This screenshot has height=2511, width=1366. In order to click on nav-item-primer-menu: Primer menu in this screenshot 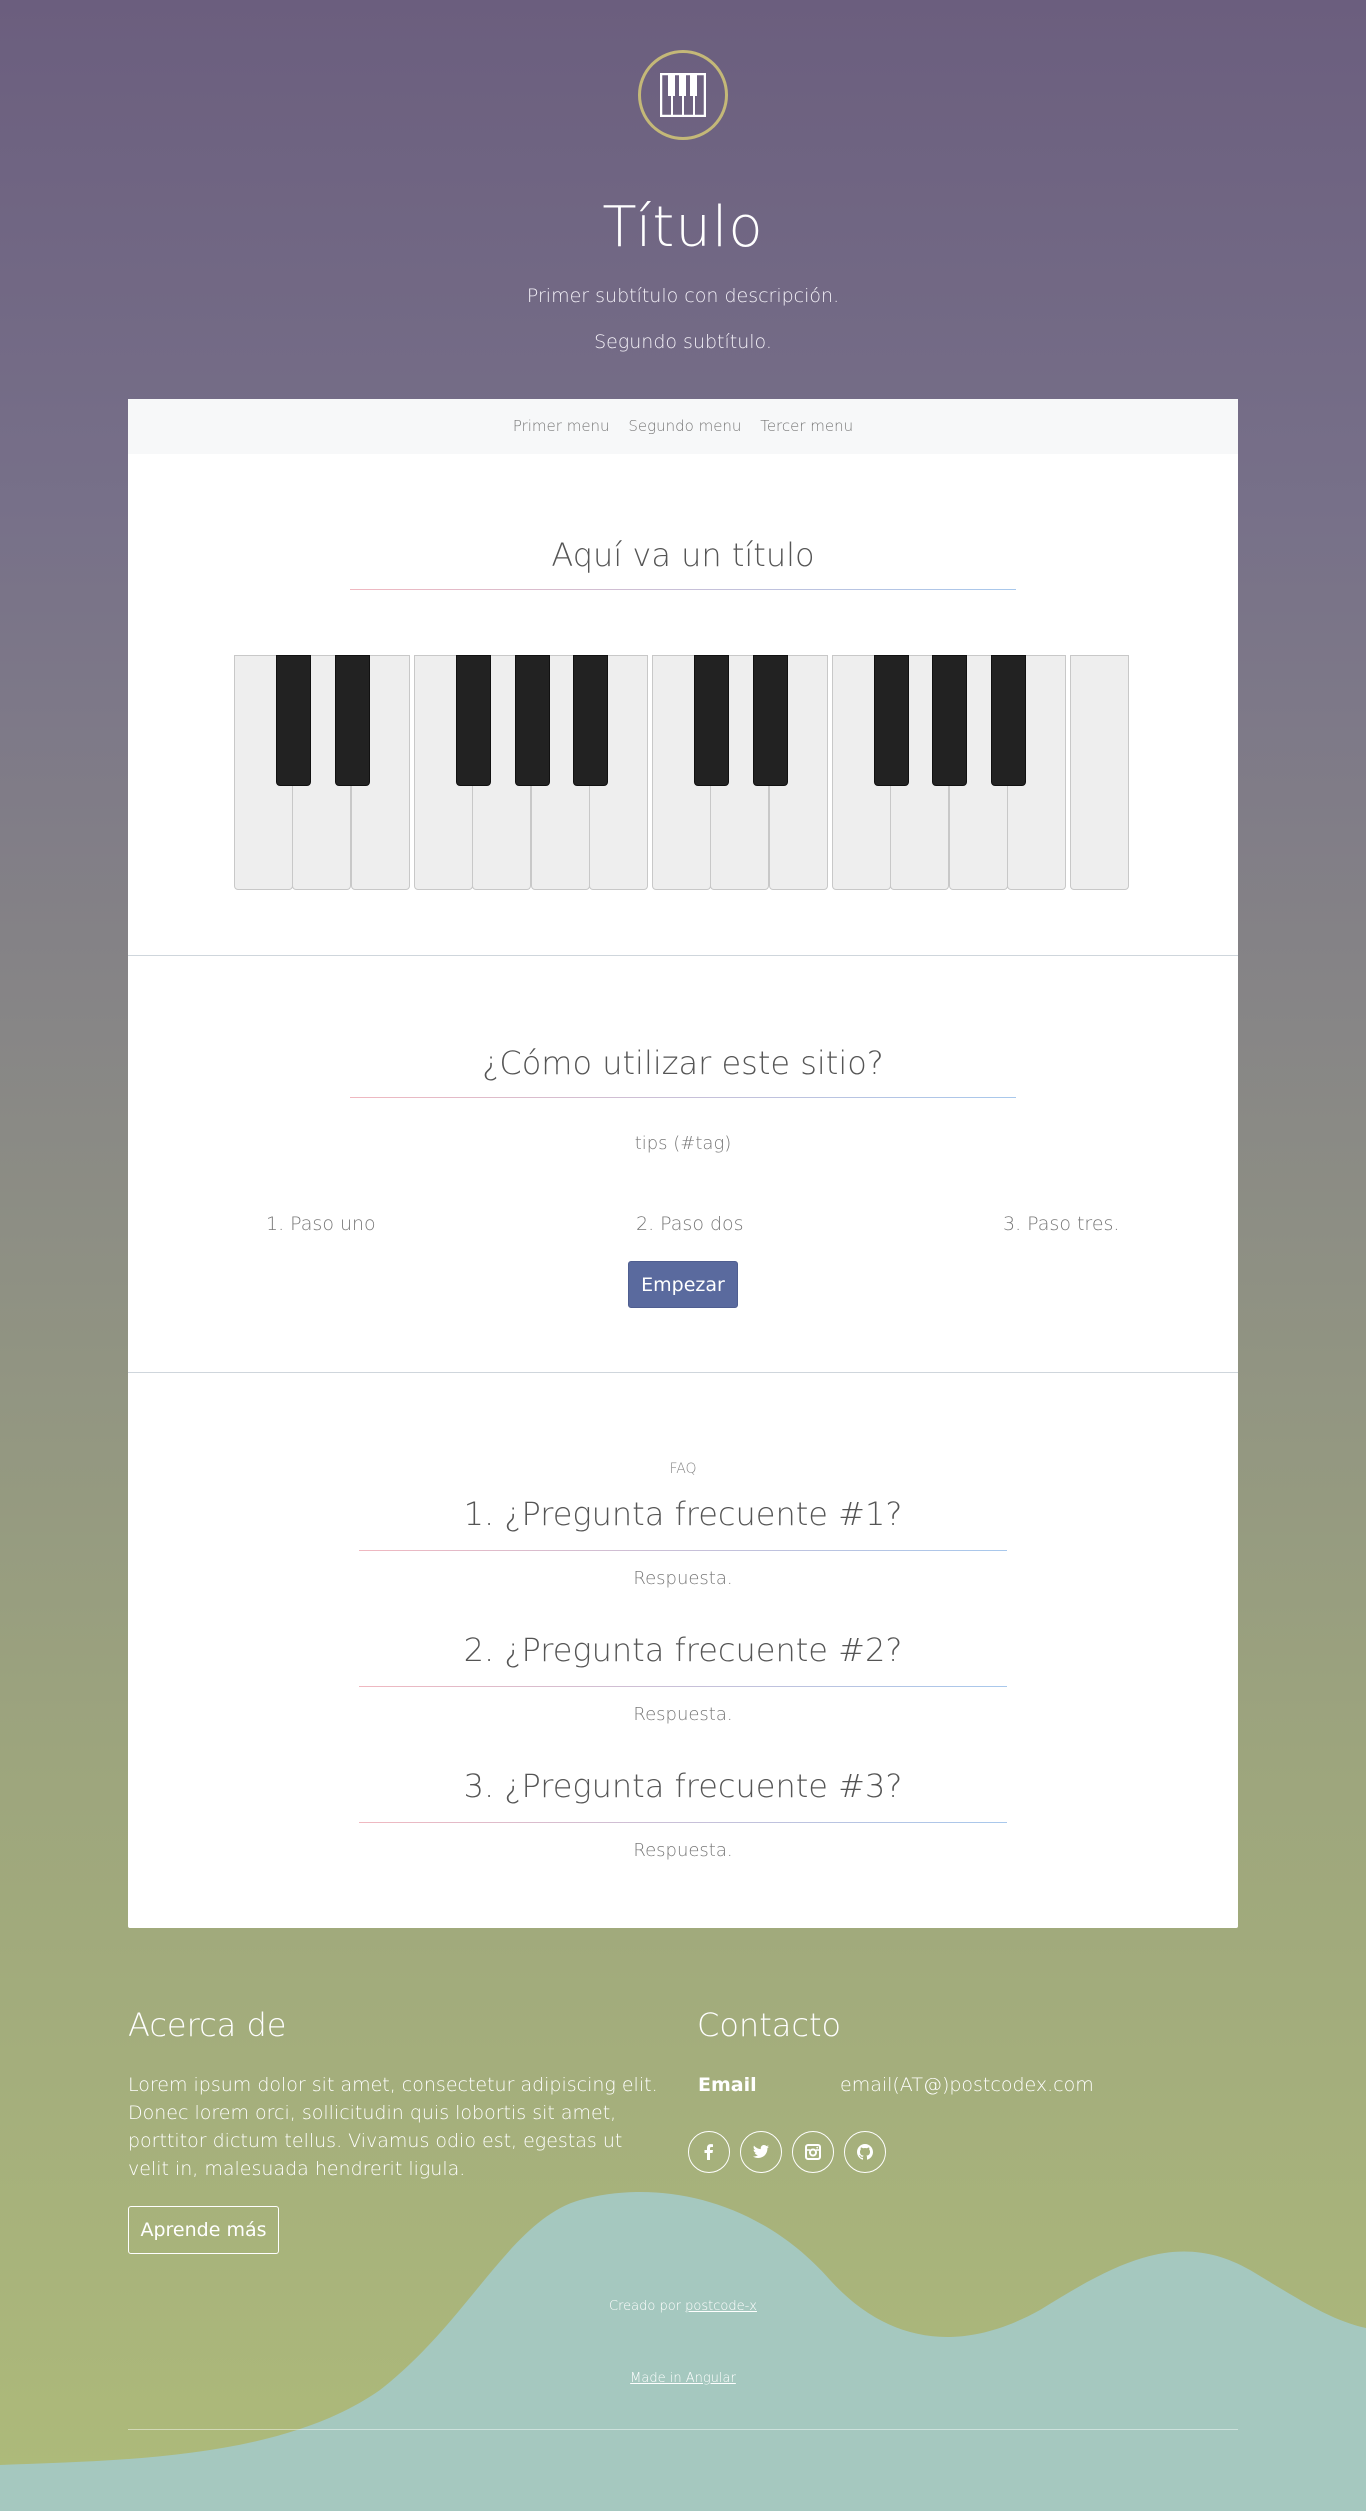, I will do `click(561, 426)`.